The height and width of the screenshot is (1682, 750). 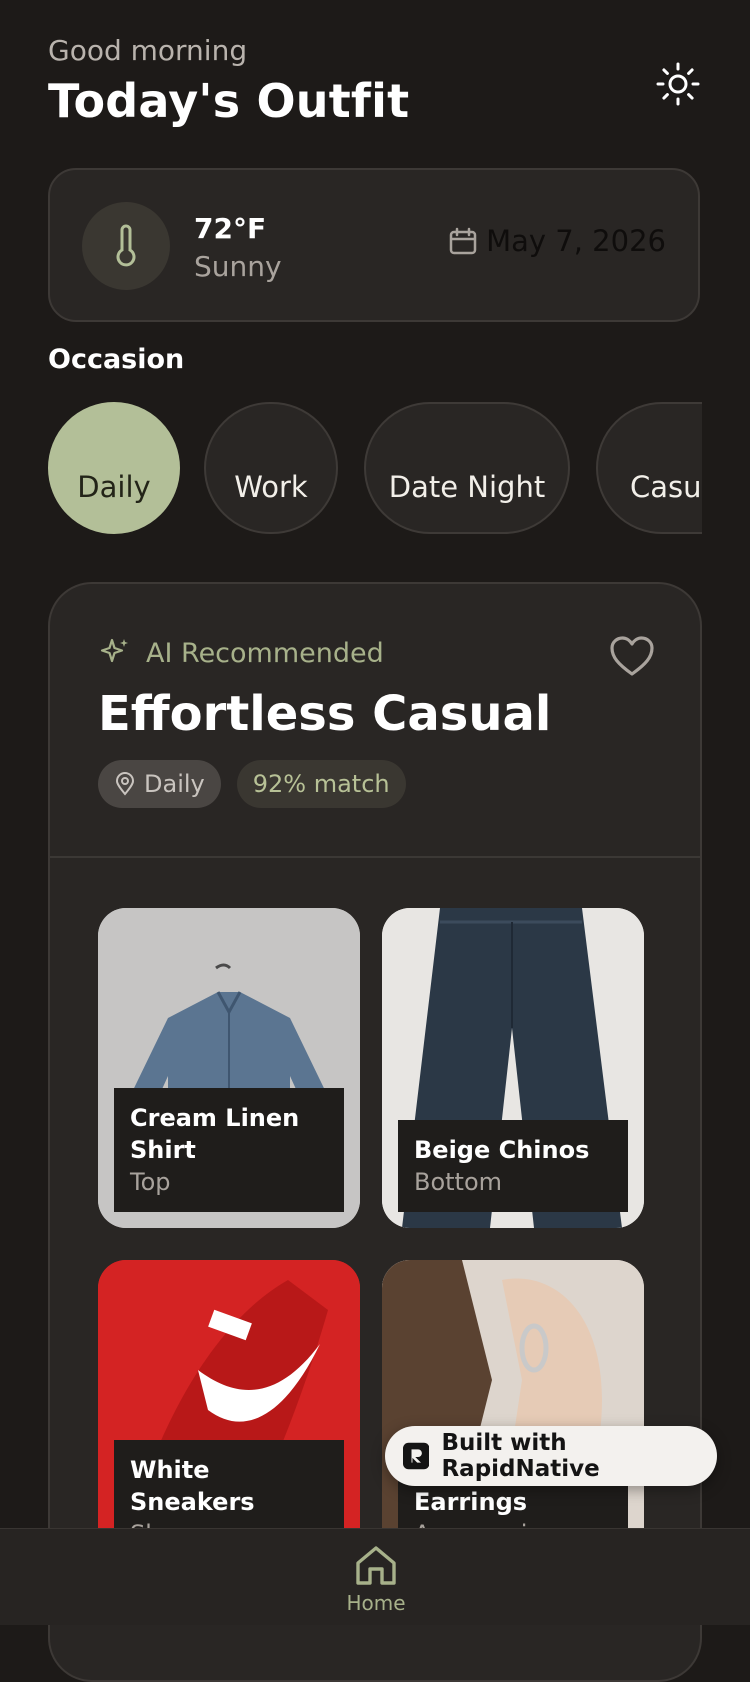 What do you see at coordinates (229, 101) in the screenshot?
I see `page-title: Today's Outfit` at bounding box center [229, 101].